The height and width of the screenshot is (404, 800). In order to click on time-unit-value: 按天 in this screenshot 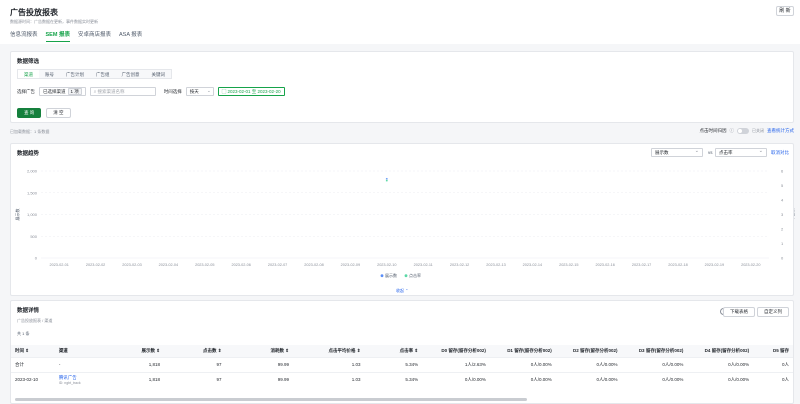, I will do `click(194, 91)`.